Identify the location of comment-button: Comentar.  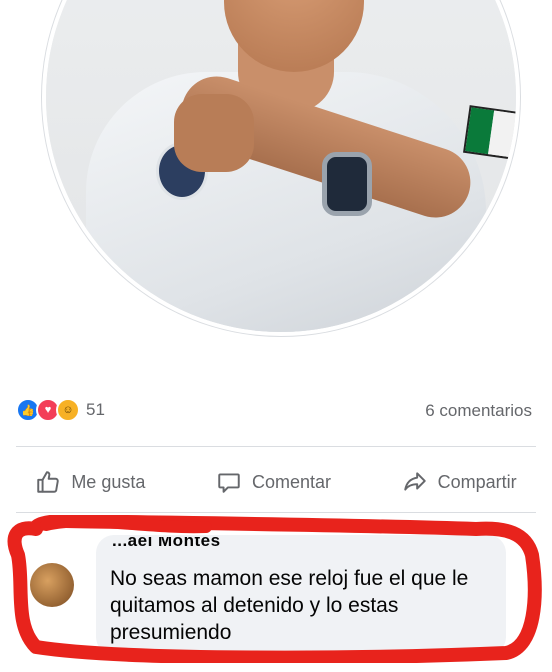
(273, 482).